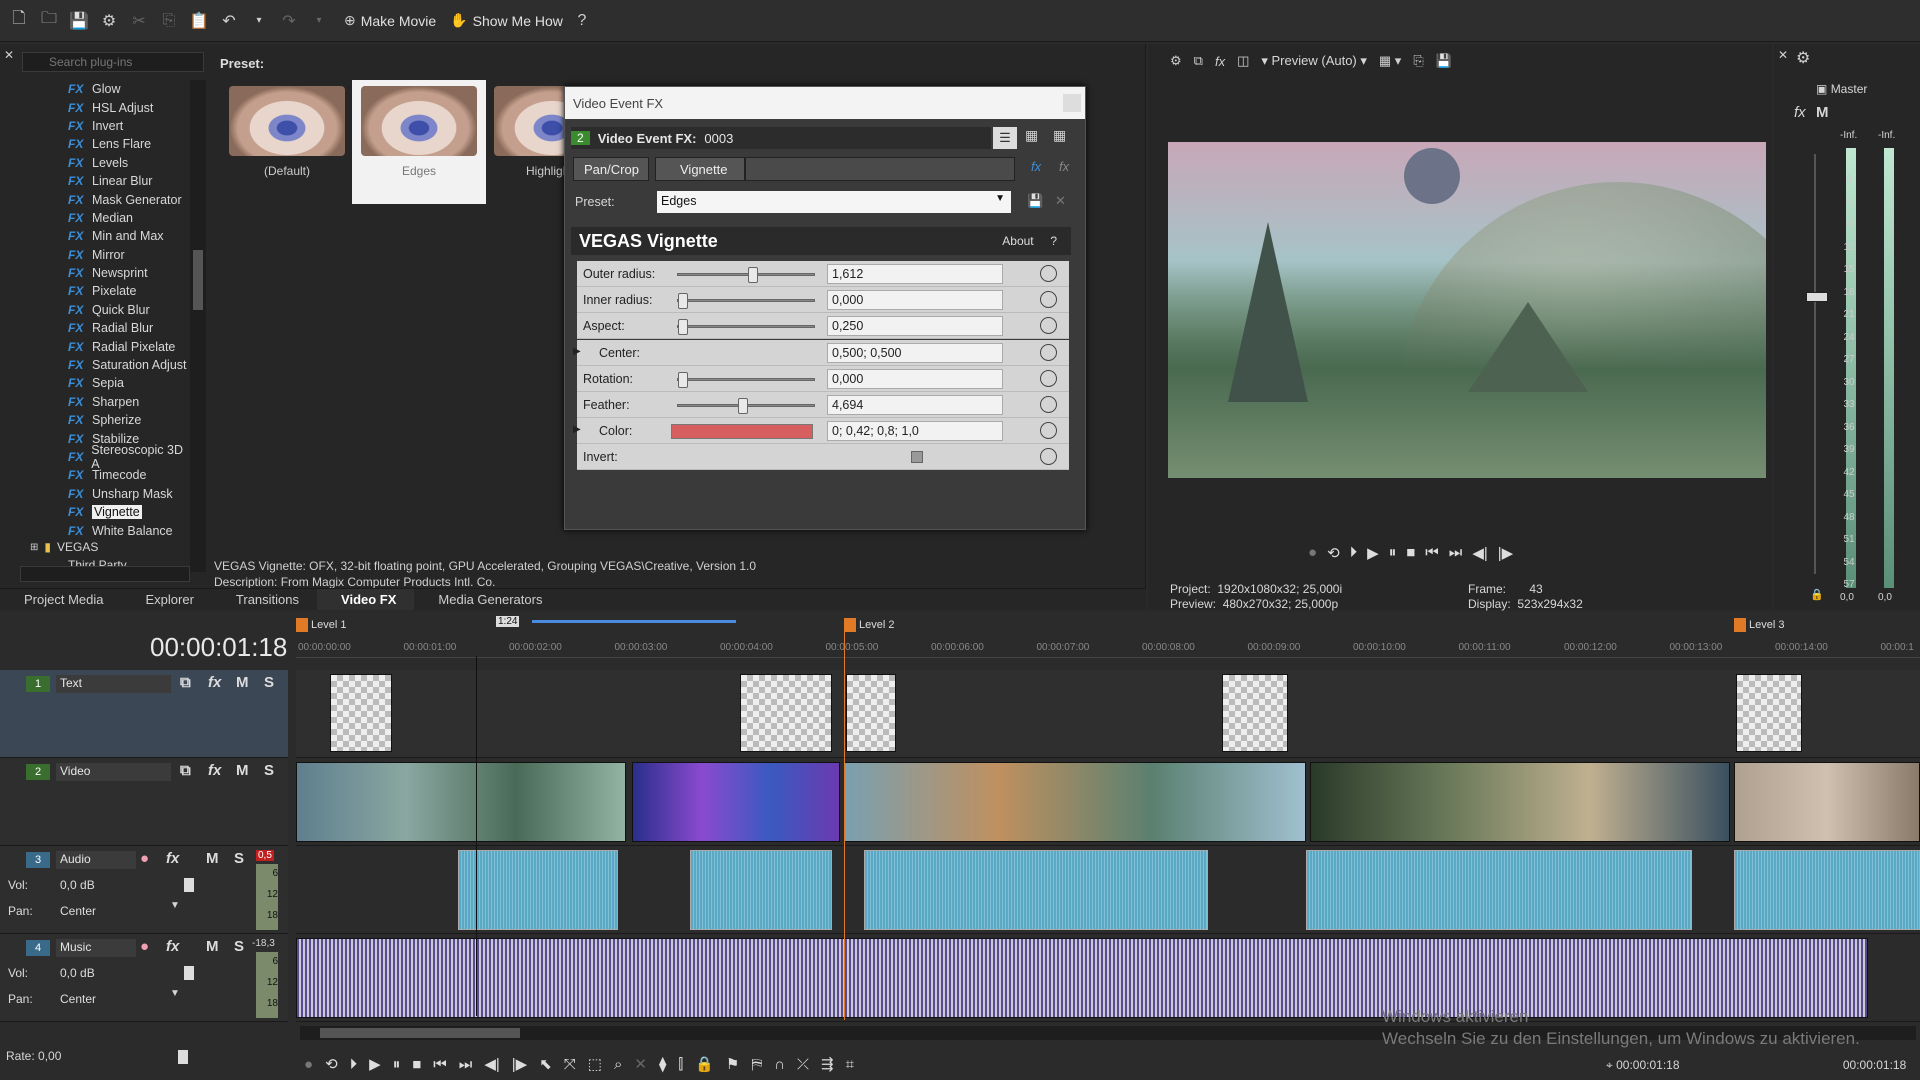 The image size is (1920, 1080). What do you see at coordinates (366, 599) in the screenshot?
I see `tab-video-fx: Video FX` at bounding box center [366, 599].